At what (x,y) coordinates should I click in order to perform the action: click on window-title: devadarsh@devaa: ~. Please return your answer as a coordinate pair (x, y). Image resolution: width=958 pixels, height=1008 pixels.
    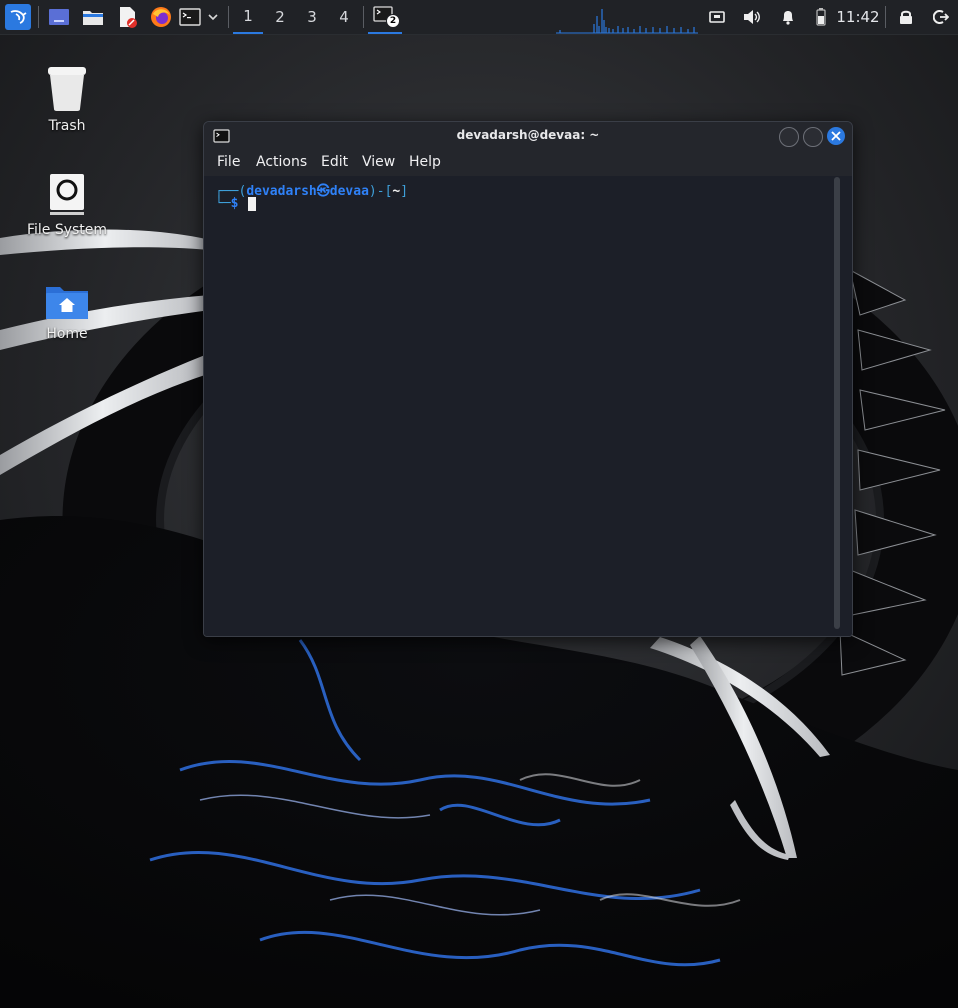
    Looking at the image, I should click on (528, 135).